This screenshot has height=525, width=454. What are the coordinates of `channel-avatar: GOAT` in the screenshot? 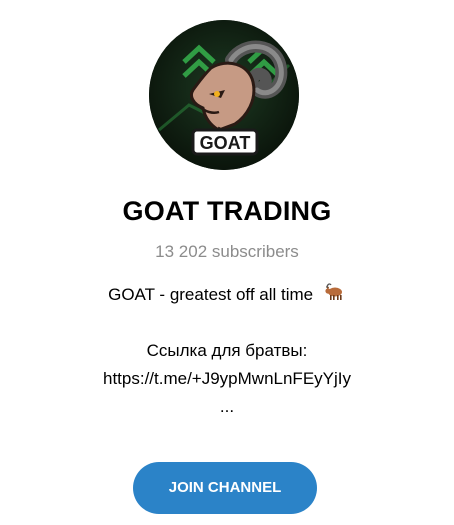 It's located at (224, 95).